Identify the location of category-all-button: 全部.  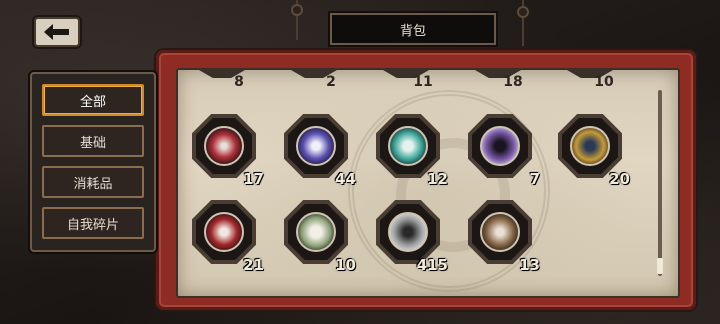
(93, 100).